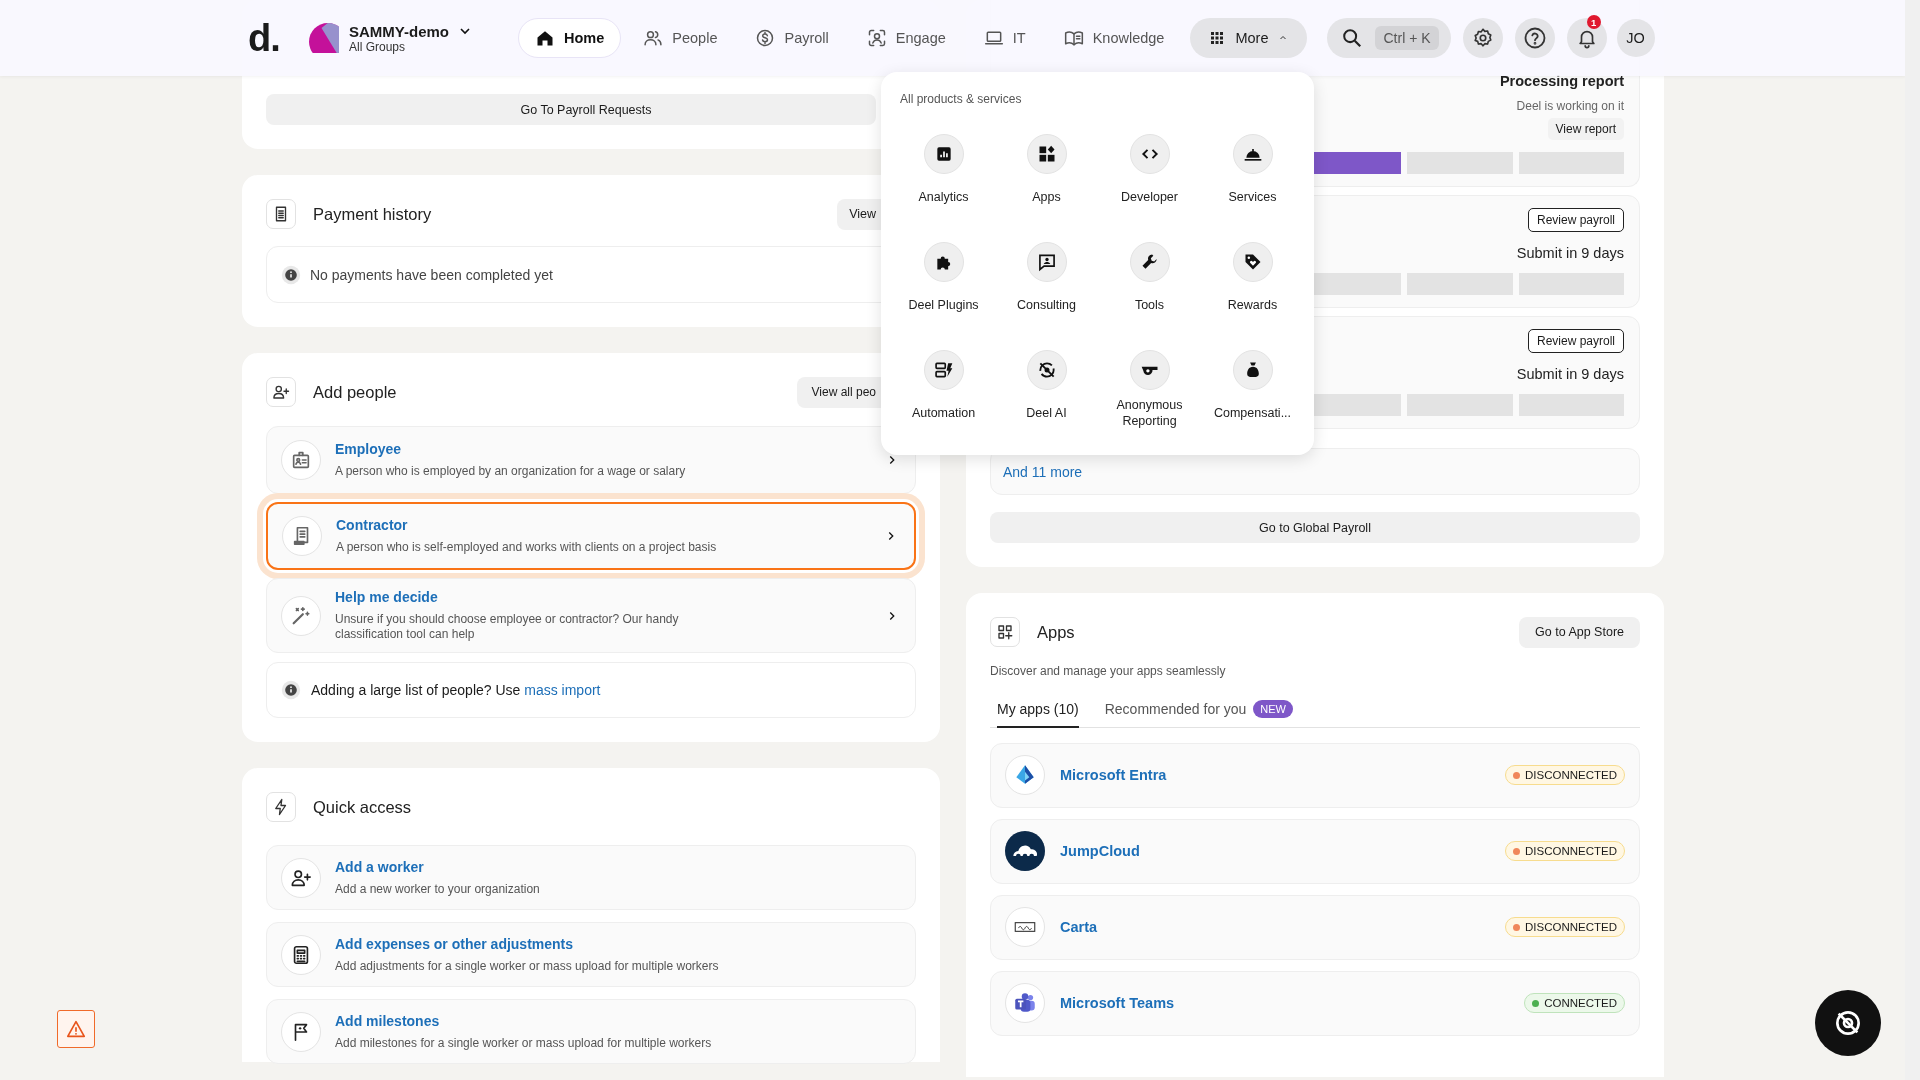 This screenshot has height=1080, width=1920. What do you see at coordinates (1570, 106) in the screenshot?
I see `cycle-detail: Deel is working on it` at bounding box center [1570, 106].